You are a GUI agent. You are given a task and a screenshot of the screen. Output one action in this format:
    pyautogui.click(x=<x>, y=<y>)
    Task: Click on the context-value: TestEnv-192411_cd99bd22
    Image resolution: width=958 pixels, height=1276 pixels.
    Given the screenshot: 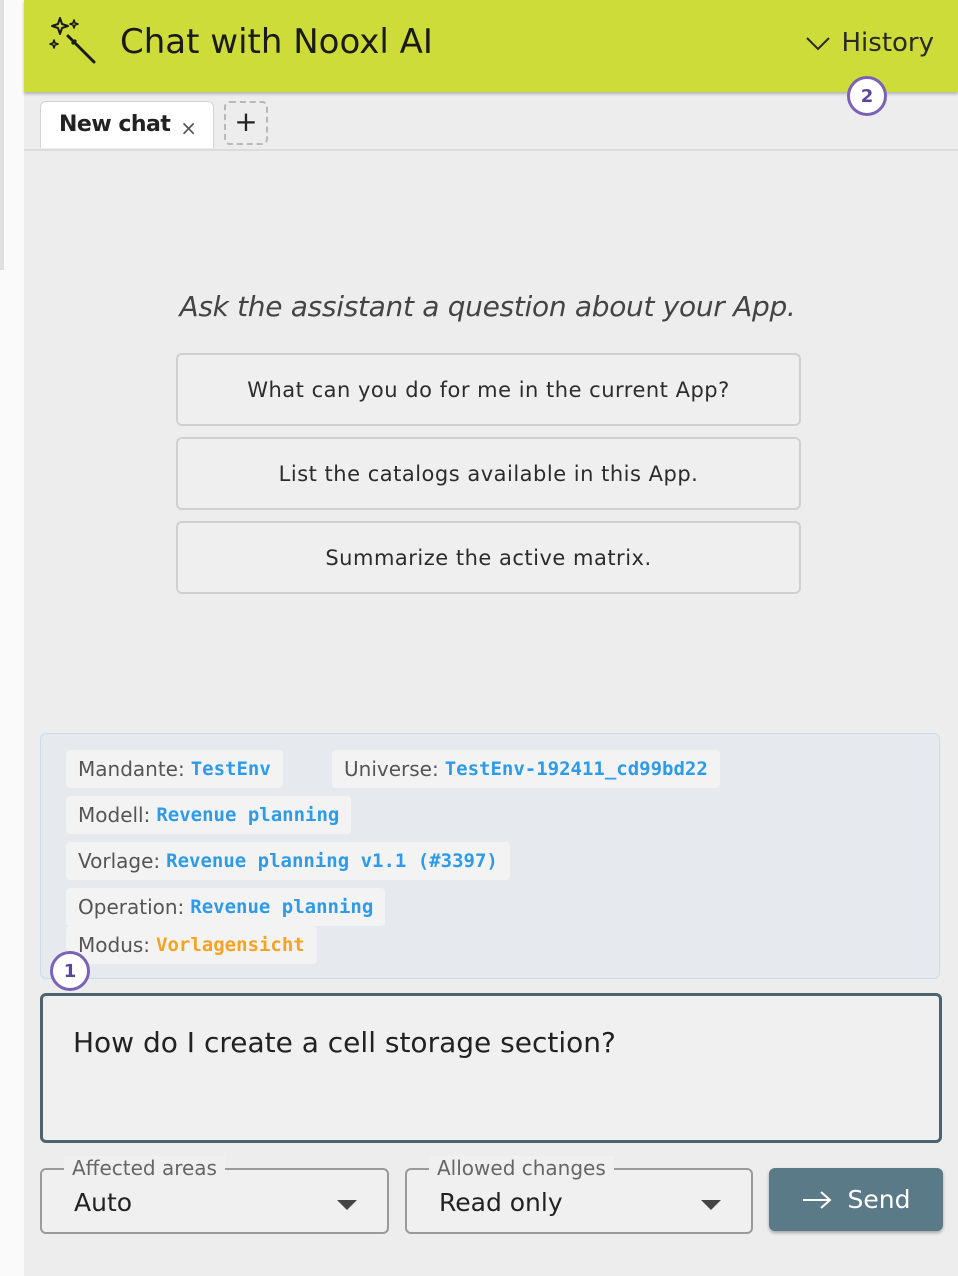 What is the action you would take?
    pyautogui.click(x=576, y=769)
    